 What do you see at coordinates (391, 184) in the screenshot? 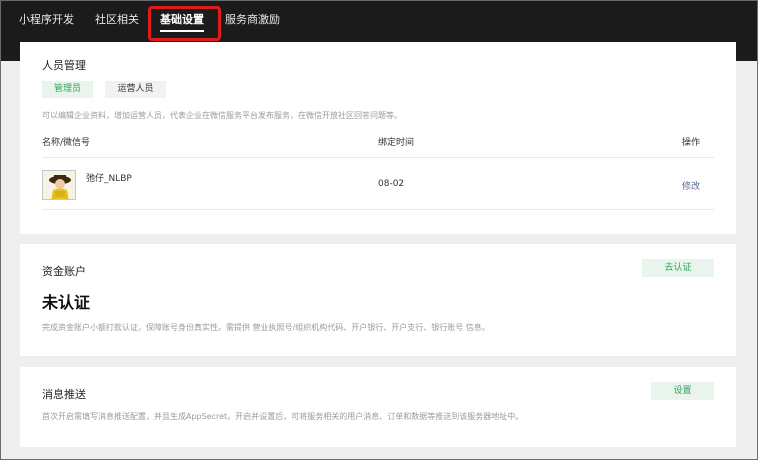
I see `member-bind-time: 08-02` at bounding box center [391, 184].